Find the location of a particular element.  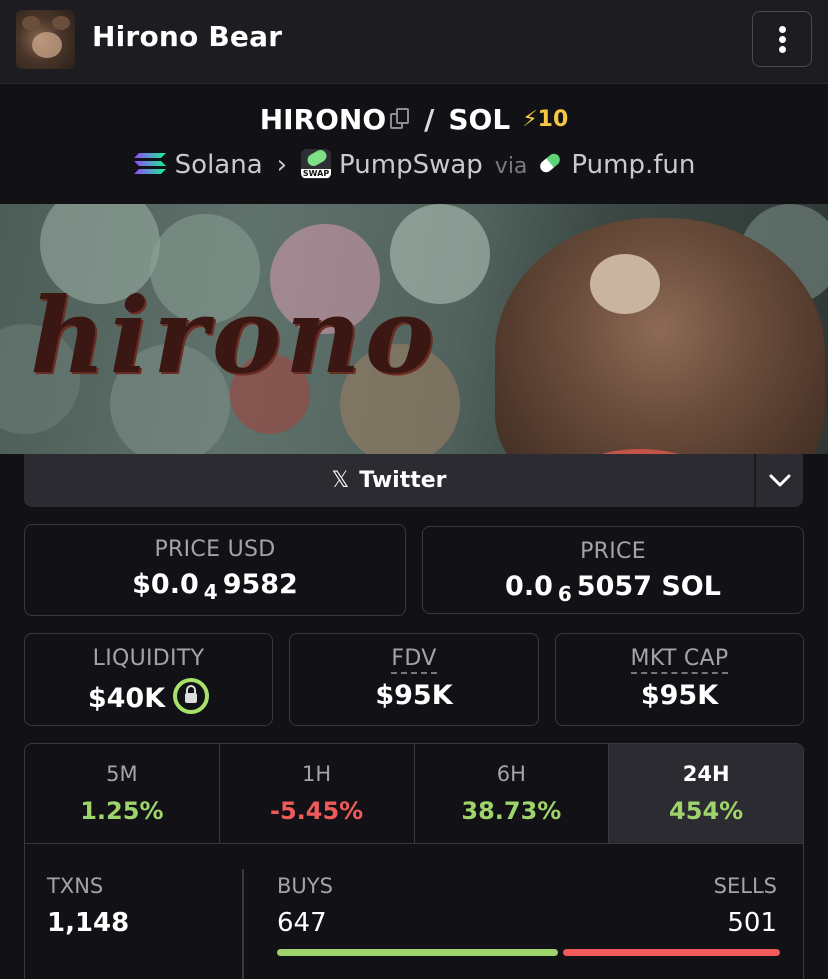

fdv-card: FDV $95K is located at coordinates (414, 679).